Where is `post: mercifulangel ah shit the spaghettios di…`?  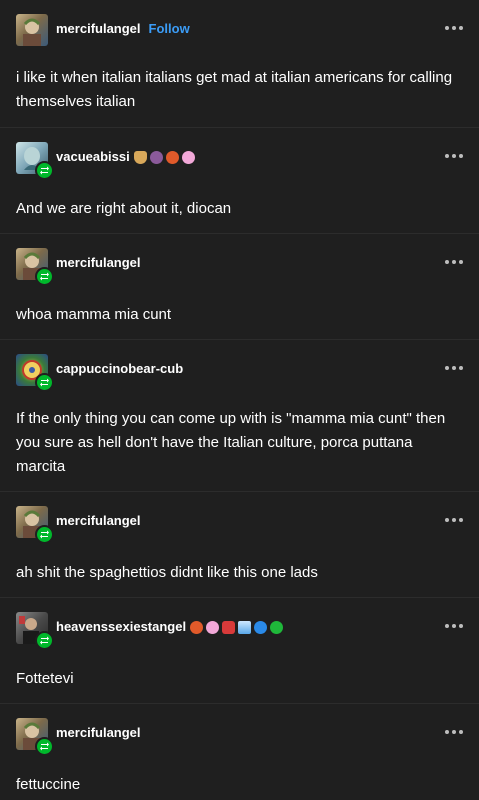 post: mercifulangel ah shit the spaghettios di… is located at coordinates (239, 545).